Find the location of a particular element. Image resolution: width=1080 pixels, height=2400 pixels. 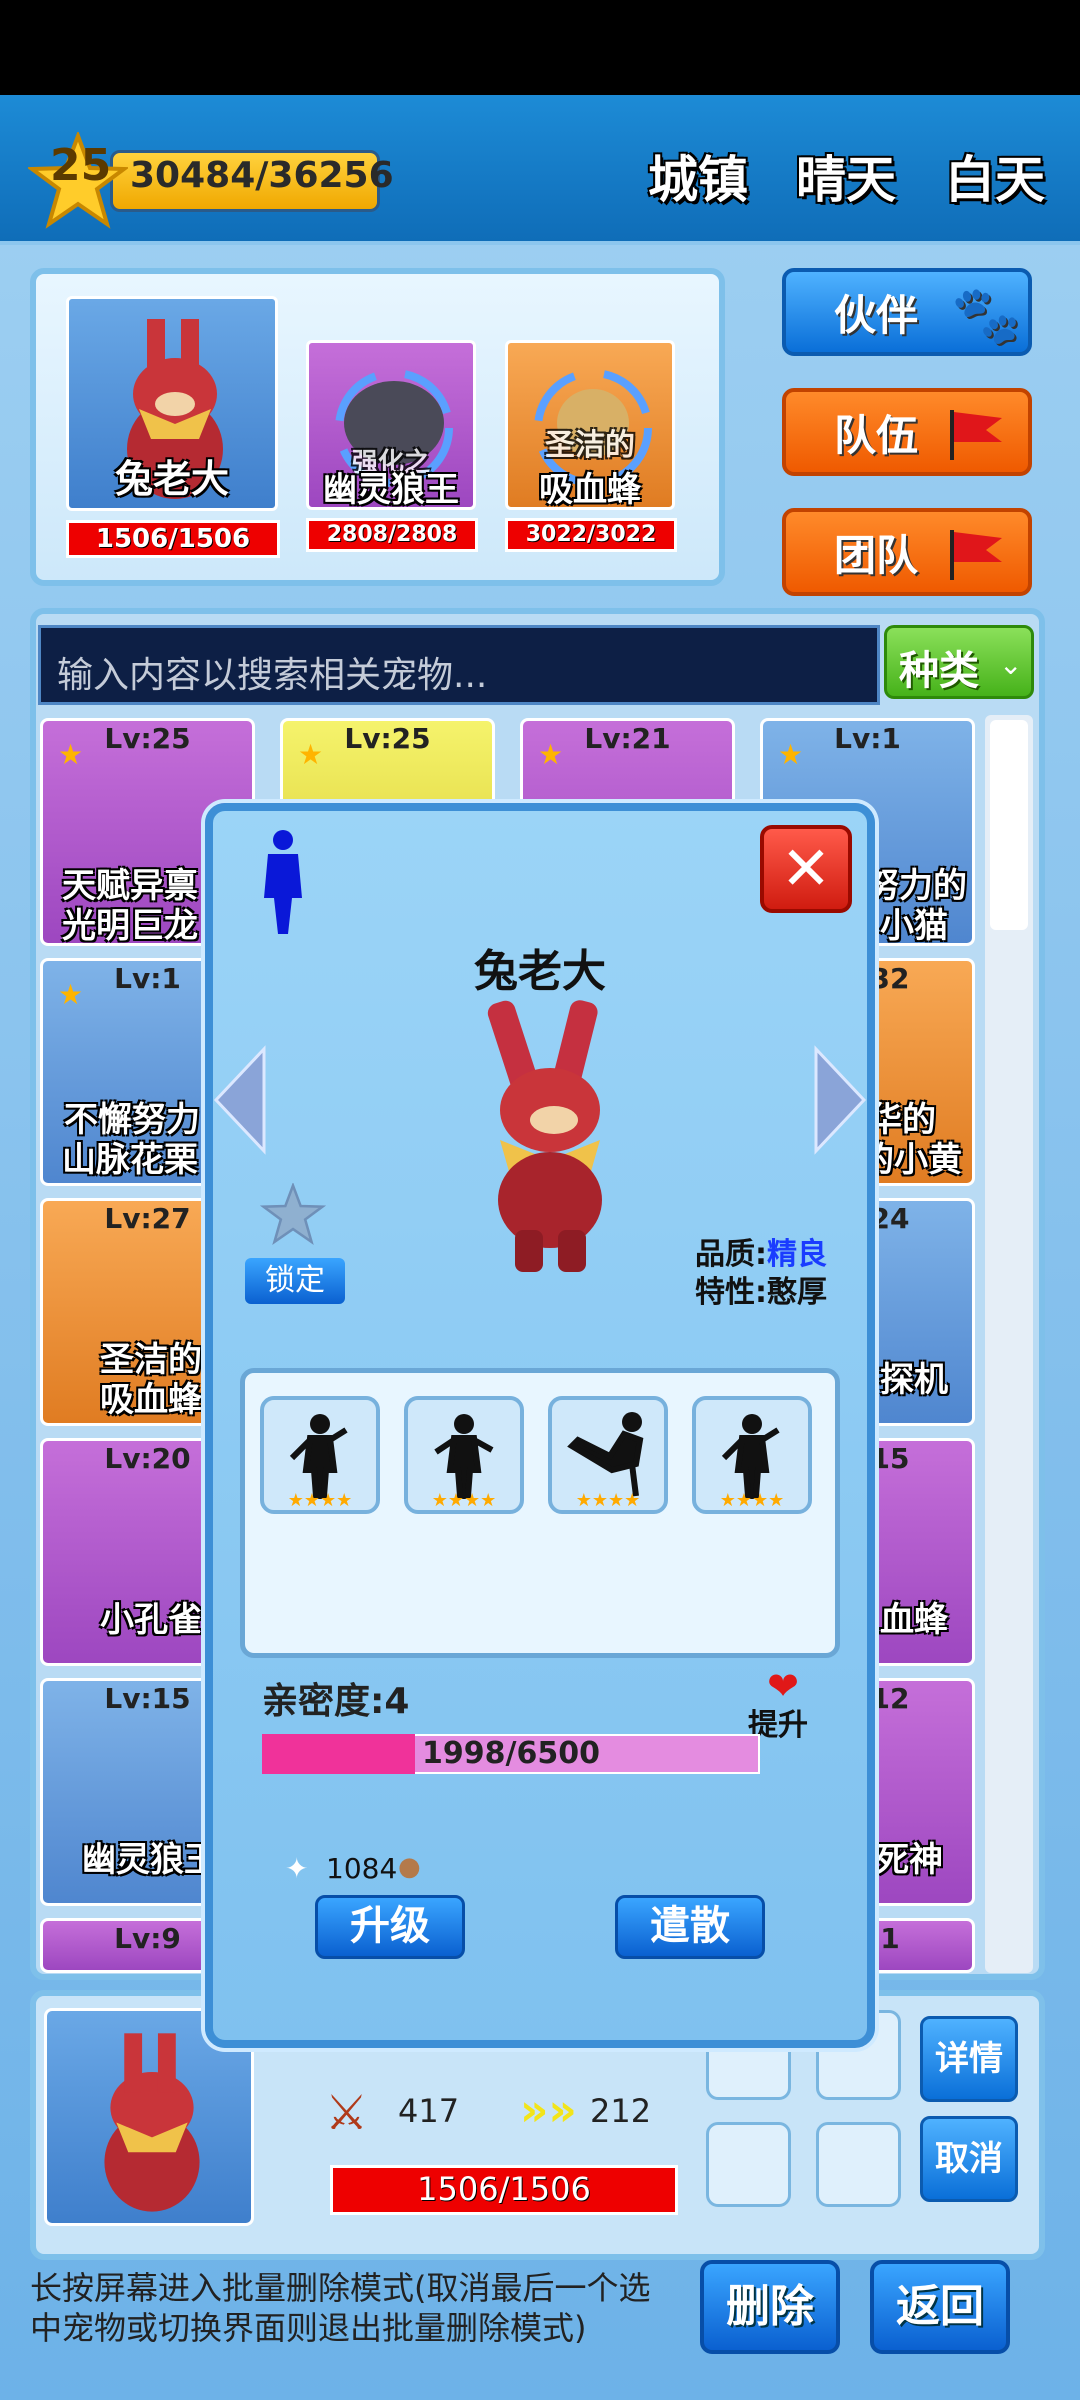

squad-button: 队伍 is located at coordinates (907, 432).